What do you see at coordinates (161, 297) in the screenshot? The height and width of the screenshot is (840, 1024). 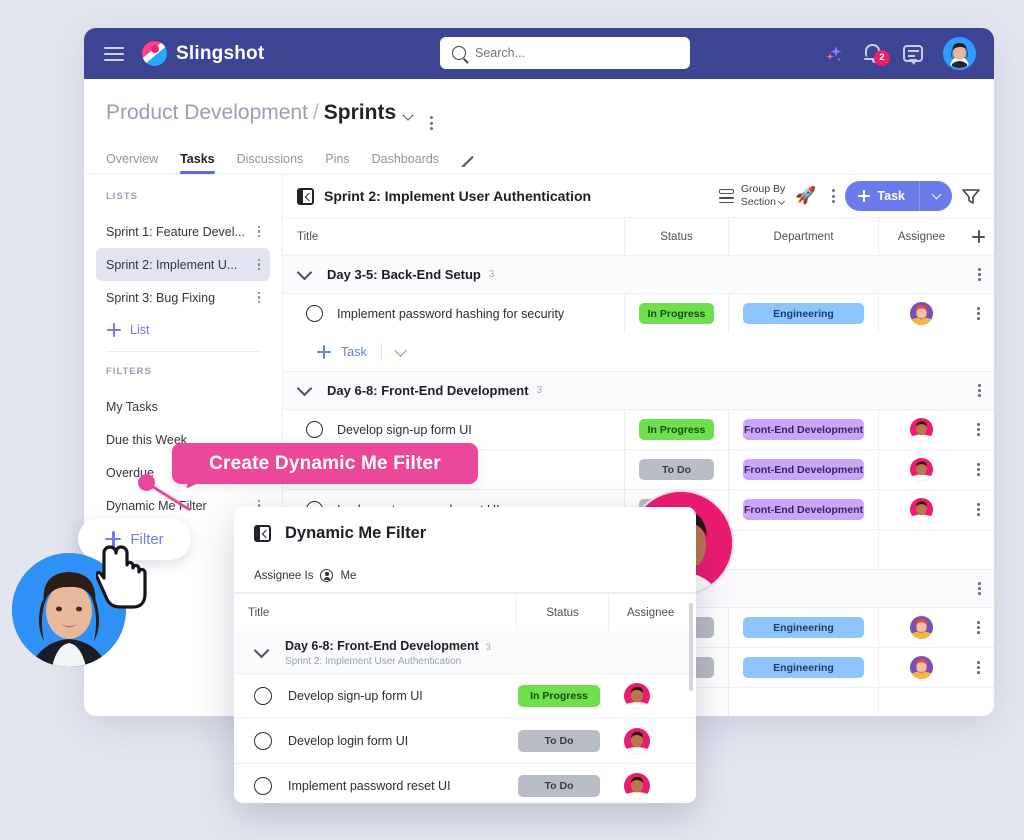 I see `sidebar-item-label: Sprint 3: Bug Fixing` at bounding box center [161, 297].